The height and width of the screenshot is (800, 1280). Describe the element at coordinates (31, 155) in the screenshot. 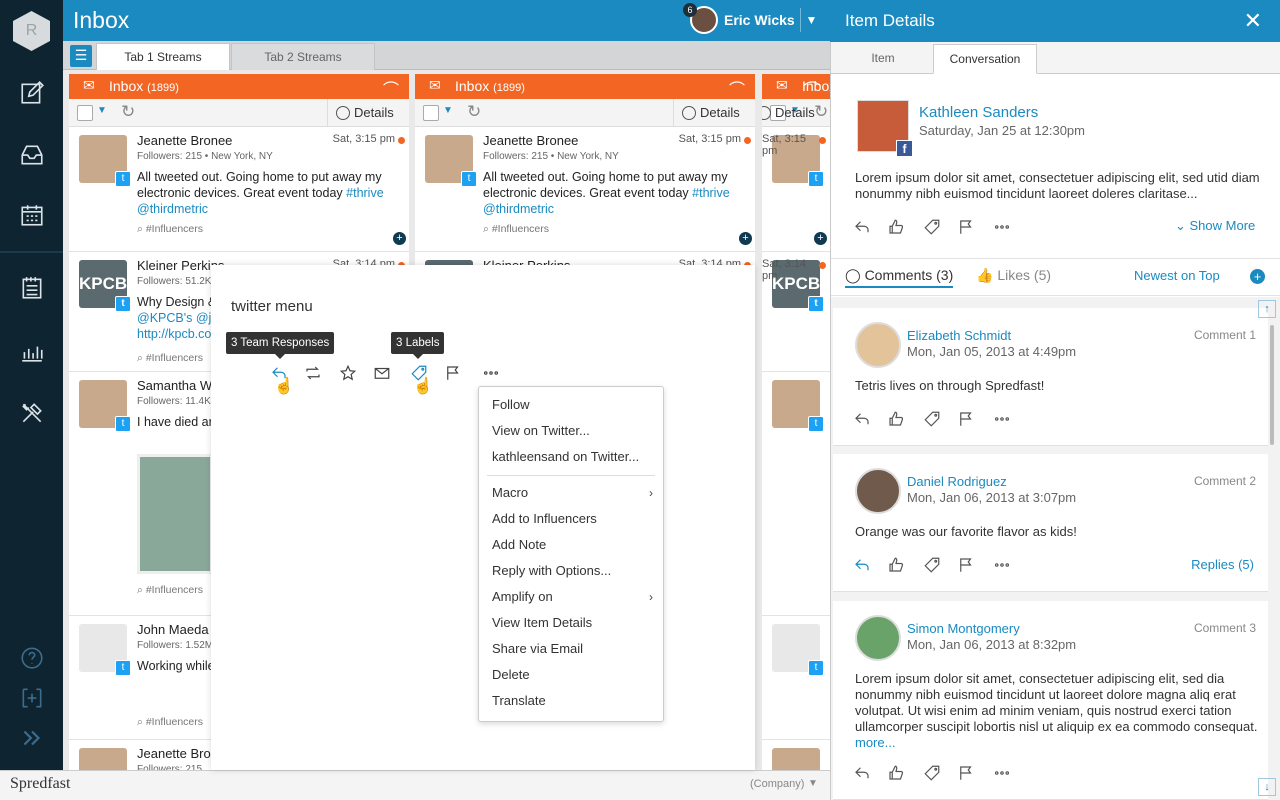

I see `inbox-icon` at that location.